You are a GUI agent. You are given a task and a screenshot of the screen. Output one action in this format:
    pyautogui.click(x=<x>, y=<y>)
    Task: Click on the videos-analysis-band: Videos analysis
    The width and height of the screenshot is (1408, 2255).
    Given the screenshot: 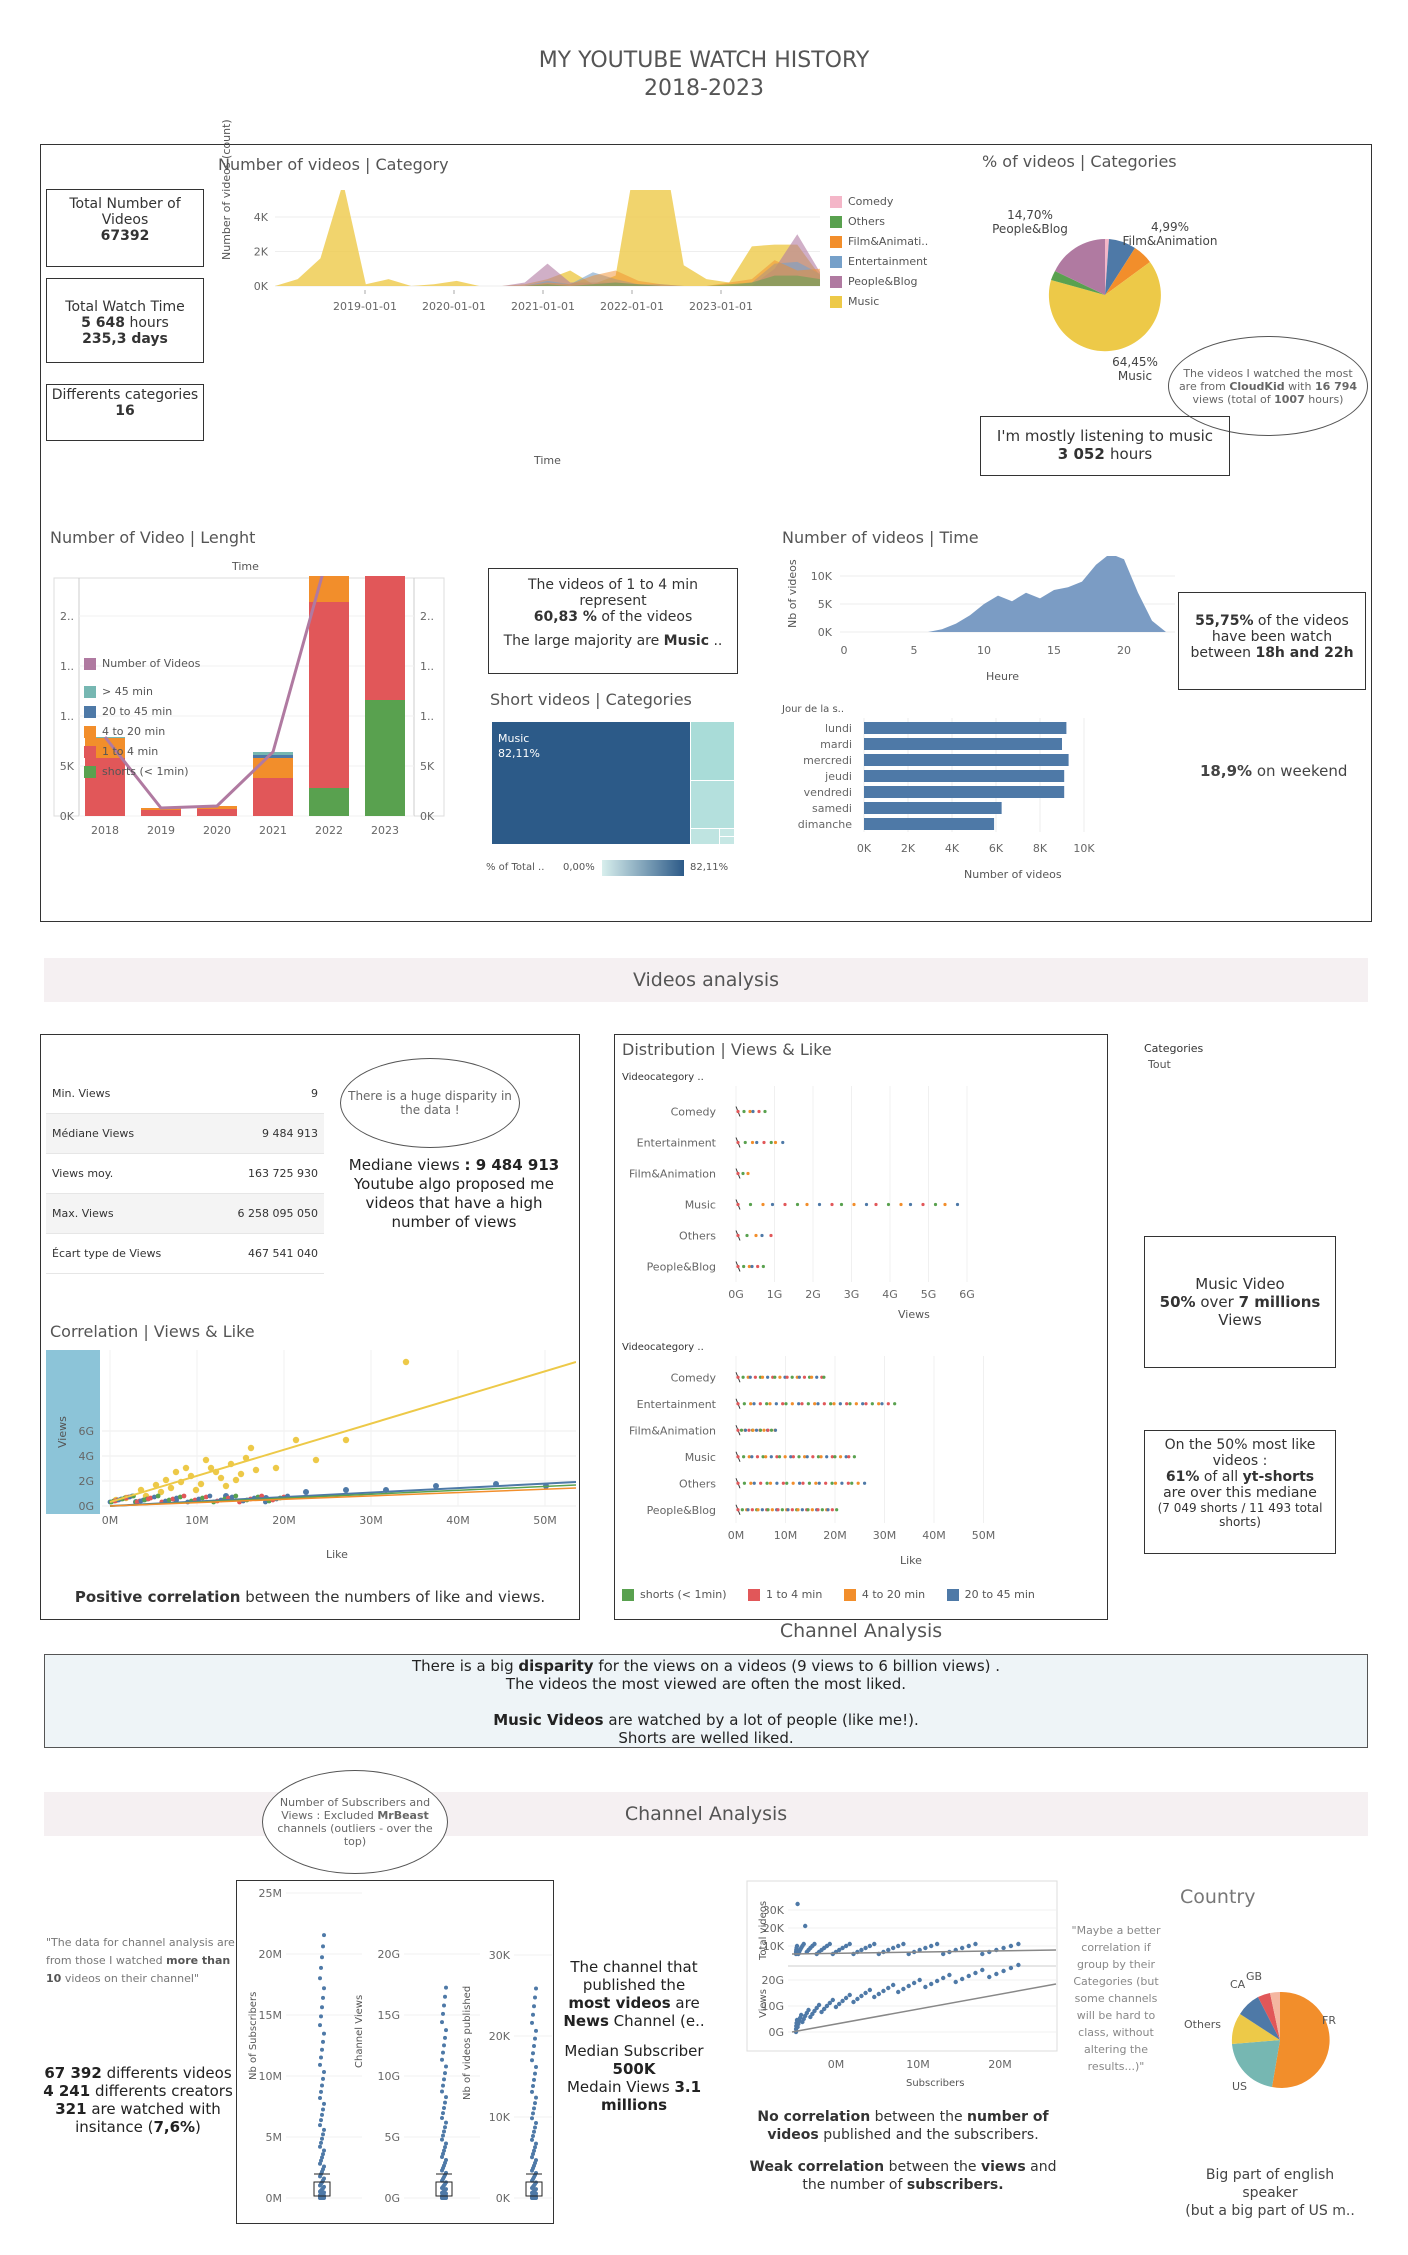 What is the action you would take?
    pyautogui.click(x=706, y=980)
    